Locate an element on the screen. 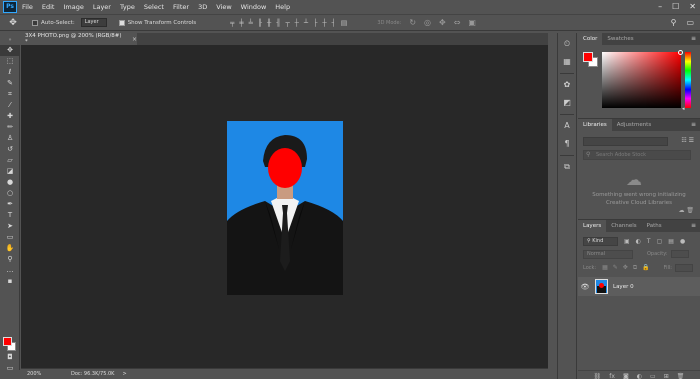 The height and width of the screenshot is (379, 700). menu-window: Window is located at coordinates (254, 7).